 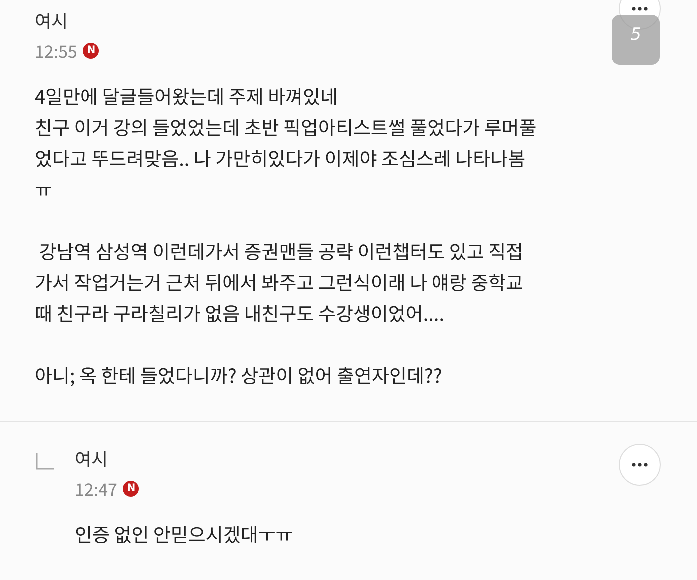 What do you see at coordinates (636, 40) in the screenshot?
I see `page-count-badge: 5` at bounding box center [636, 40].